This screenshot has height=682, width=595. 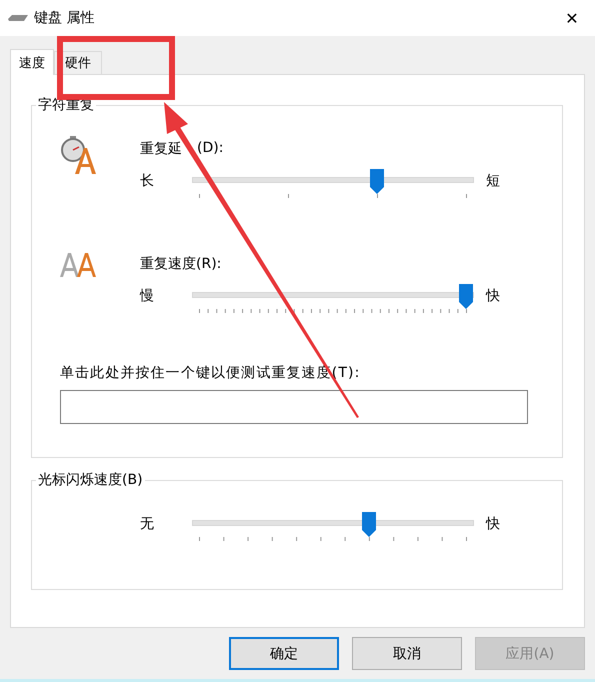 What do you see at coordinates (493, 181) in the screenshot?
I see `slider-max-label: 短` at bounding box center [493, 181].